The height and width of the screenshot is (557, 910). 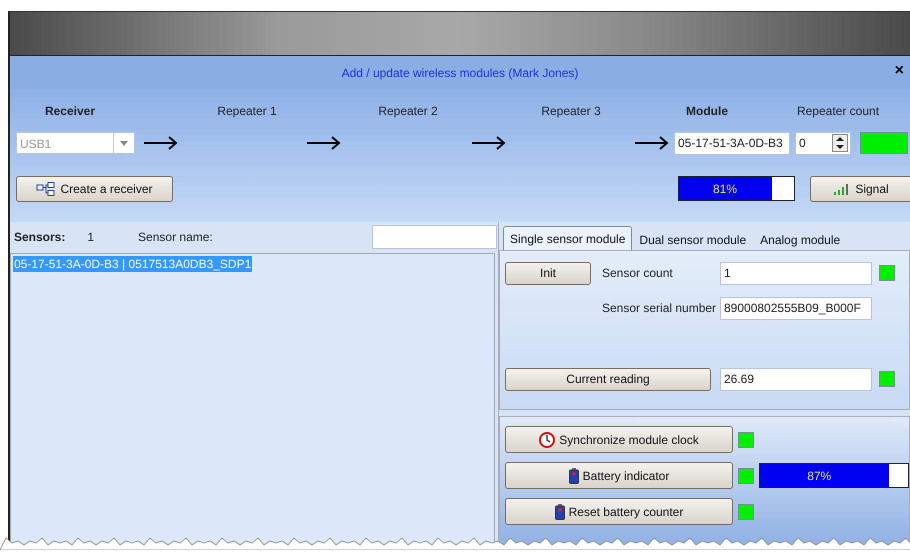 What do you see at coordinates (732, 143) in the screenshot?
I see `module-field: 05-17-51-3A-0D-B3` at bounding box center [732, 143].